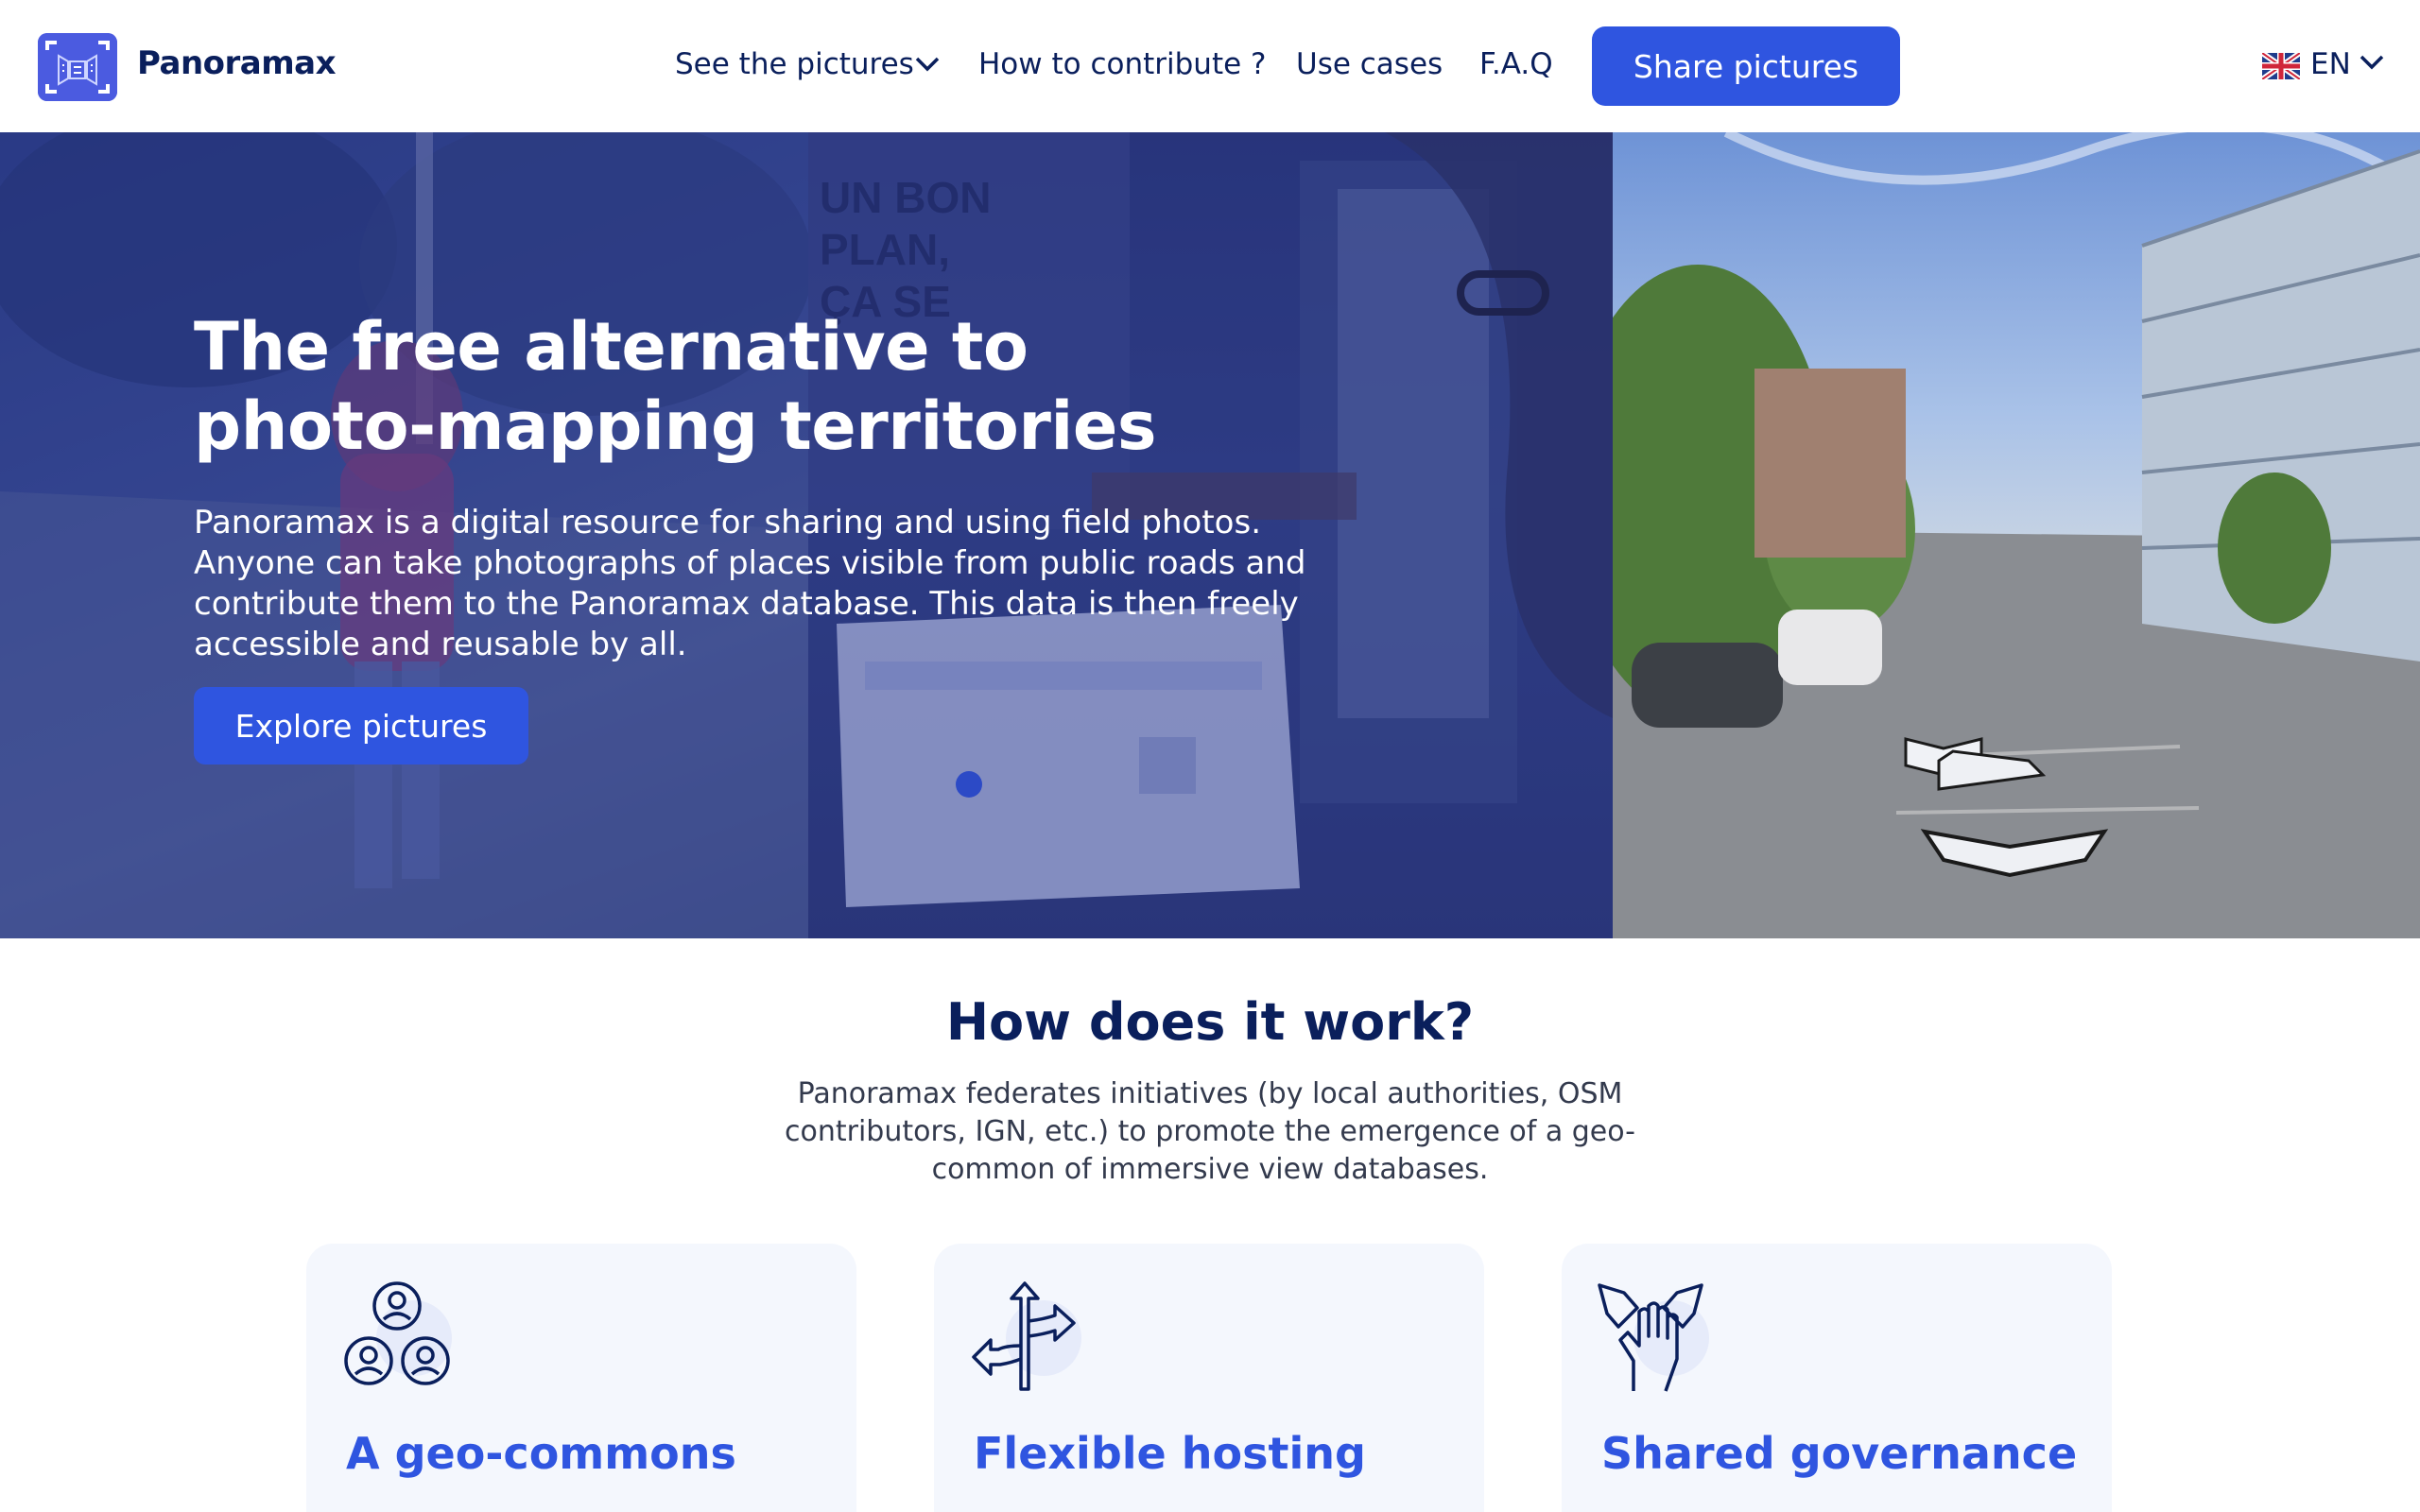 This screenshot has width=2420, height=1512. Describe the element at coordinates (1369, 64) in the screenshot. I see `nav-use-cases: Use cases` at that location.